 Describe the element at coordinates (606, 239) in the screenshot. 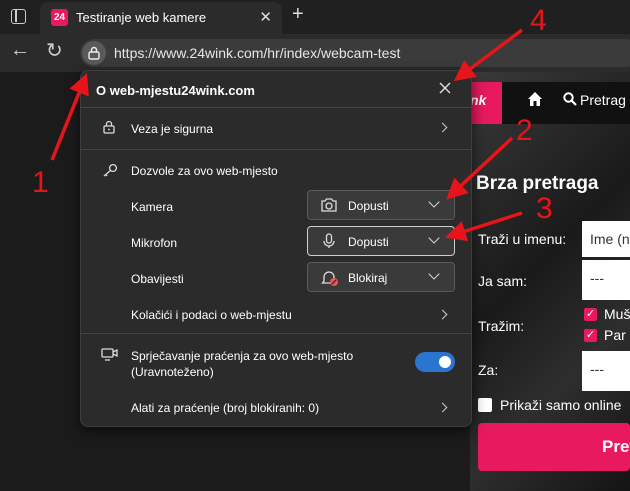

I see `name-search-input: Ime (n` at that location.